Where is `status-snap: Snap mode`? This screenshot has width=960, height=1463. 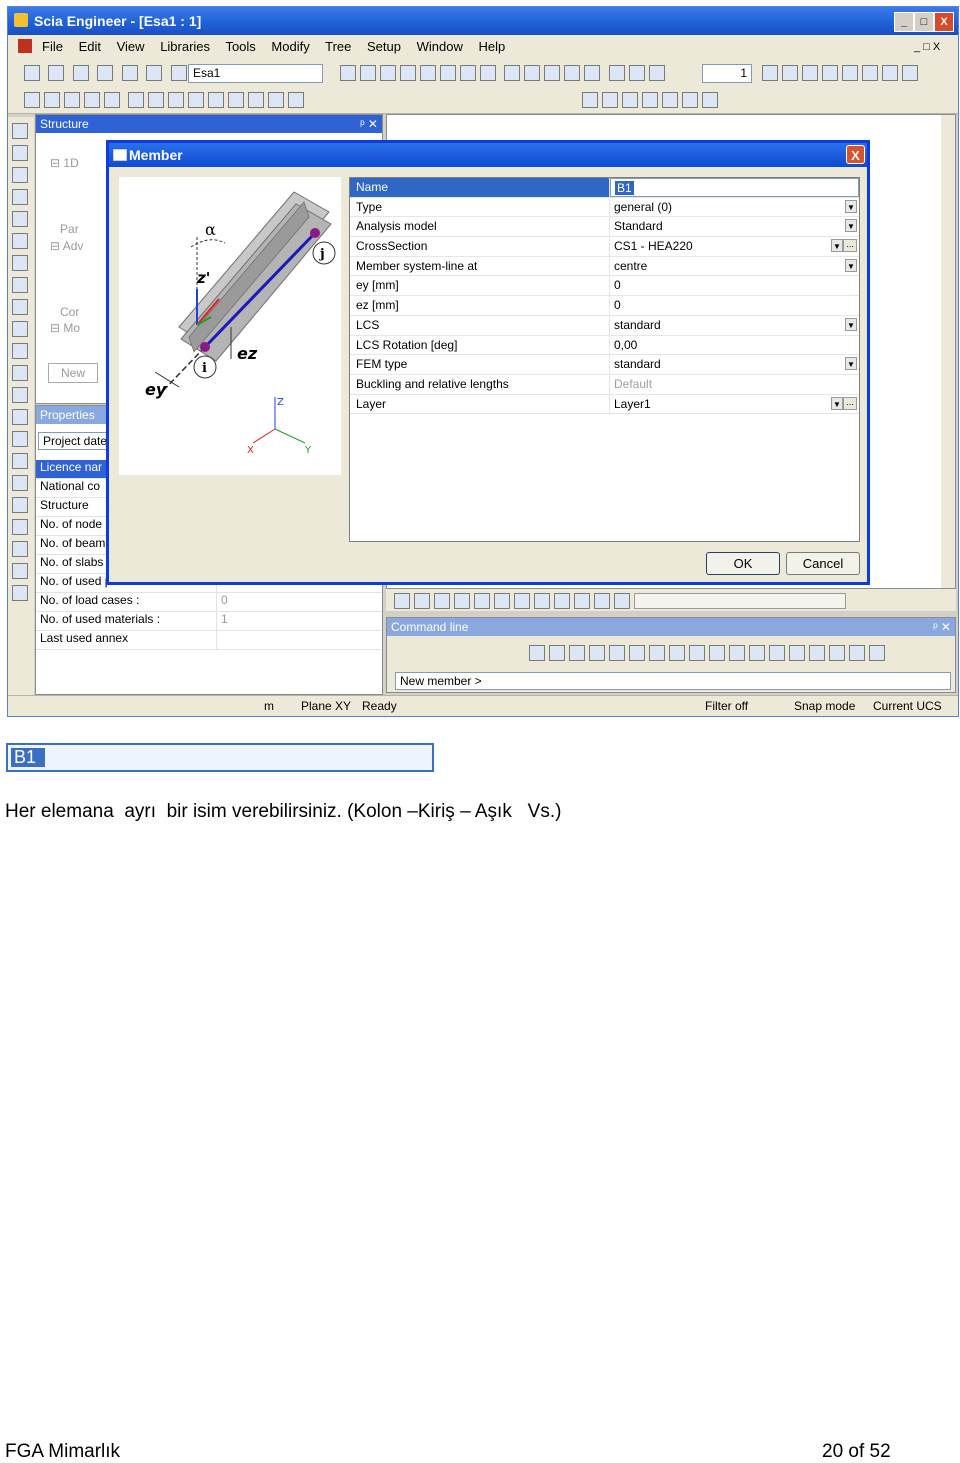 status-snap: Snap mode is located at coordinates (824, 706).